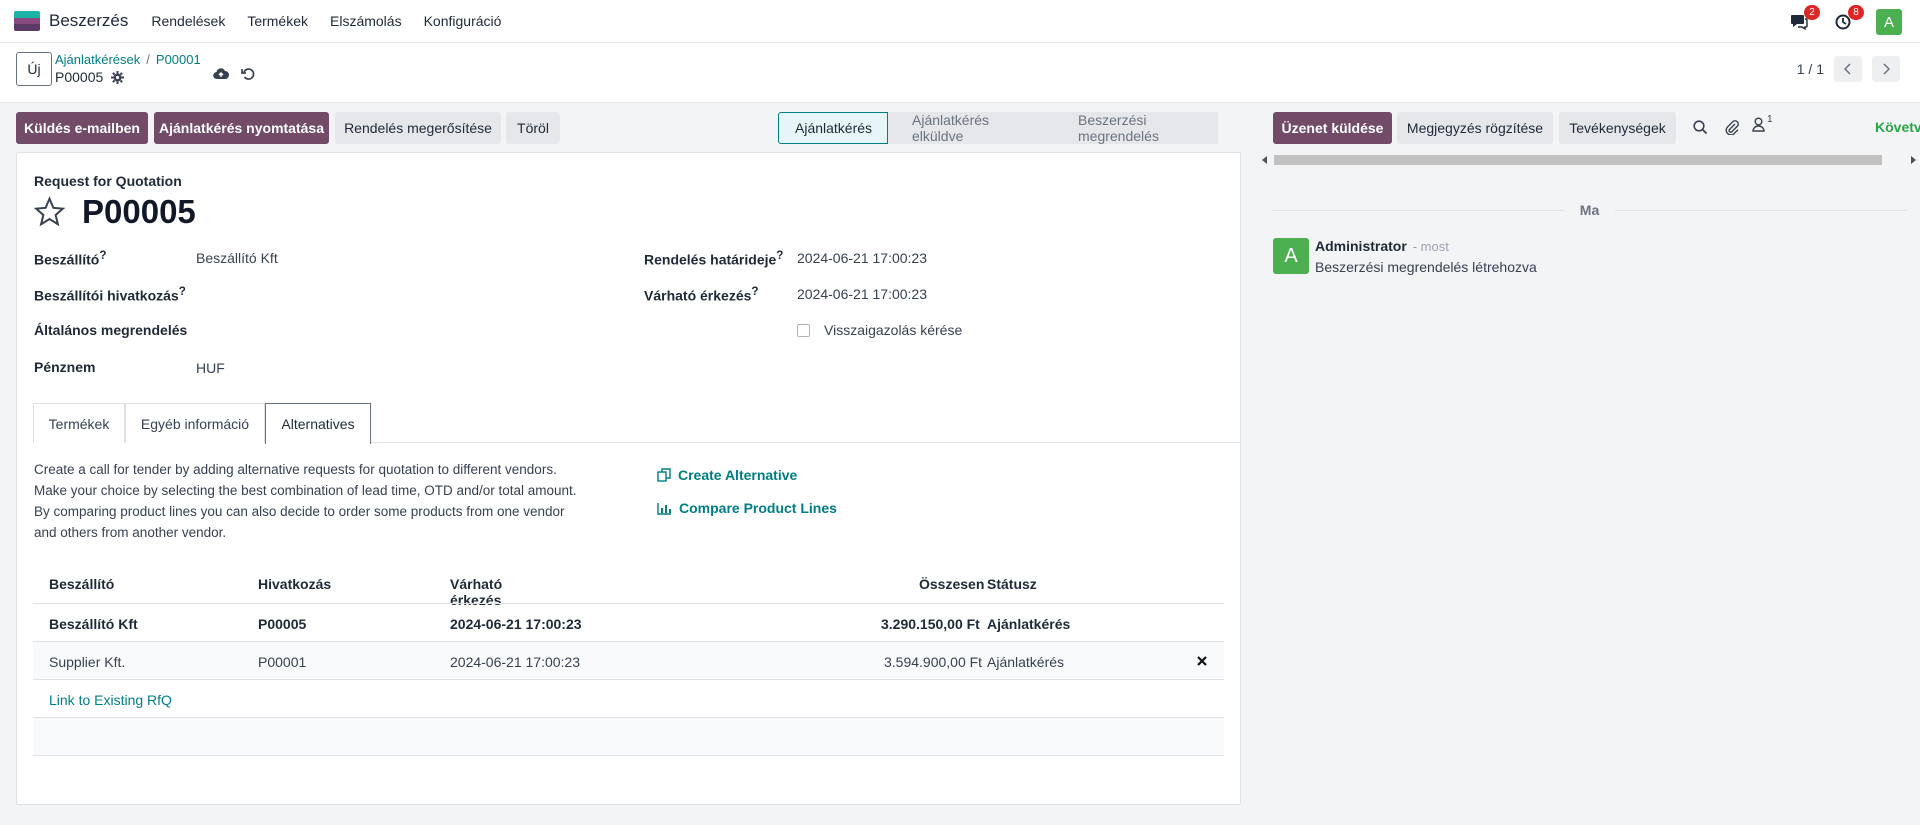 The image size is (1920, 825). What do you see at coordinates (1578, 160) in the screenshot?
I see `scrollbar-thumb` at bounding box center [1578, 160].